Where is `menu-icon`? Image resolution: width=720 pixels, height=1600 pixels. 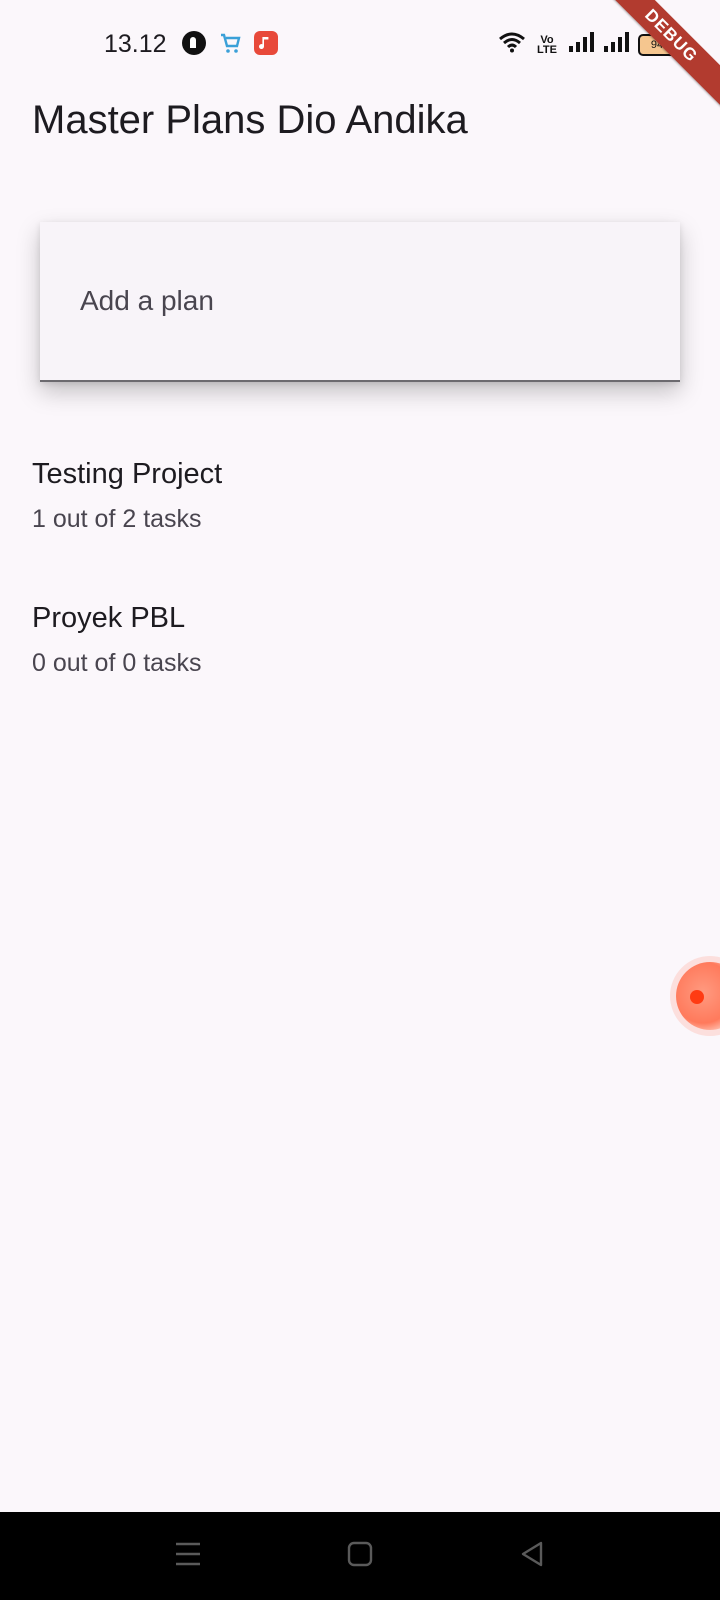 menu-icon is located at coordinates (188, 1556).